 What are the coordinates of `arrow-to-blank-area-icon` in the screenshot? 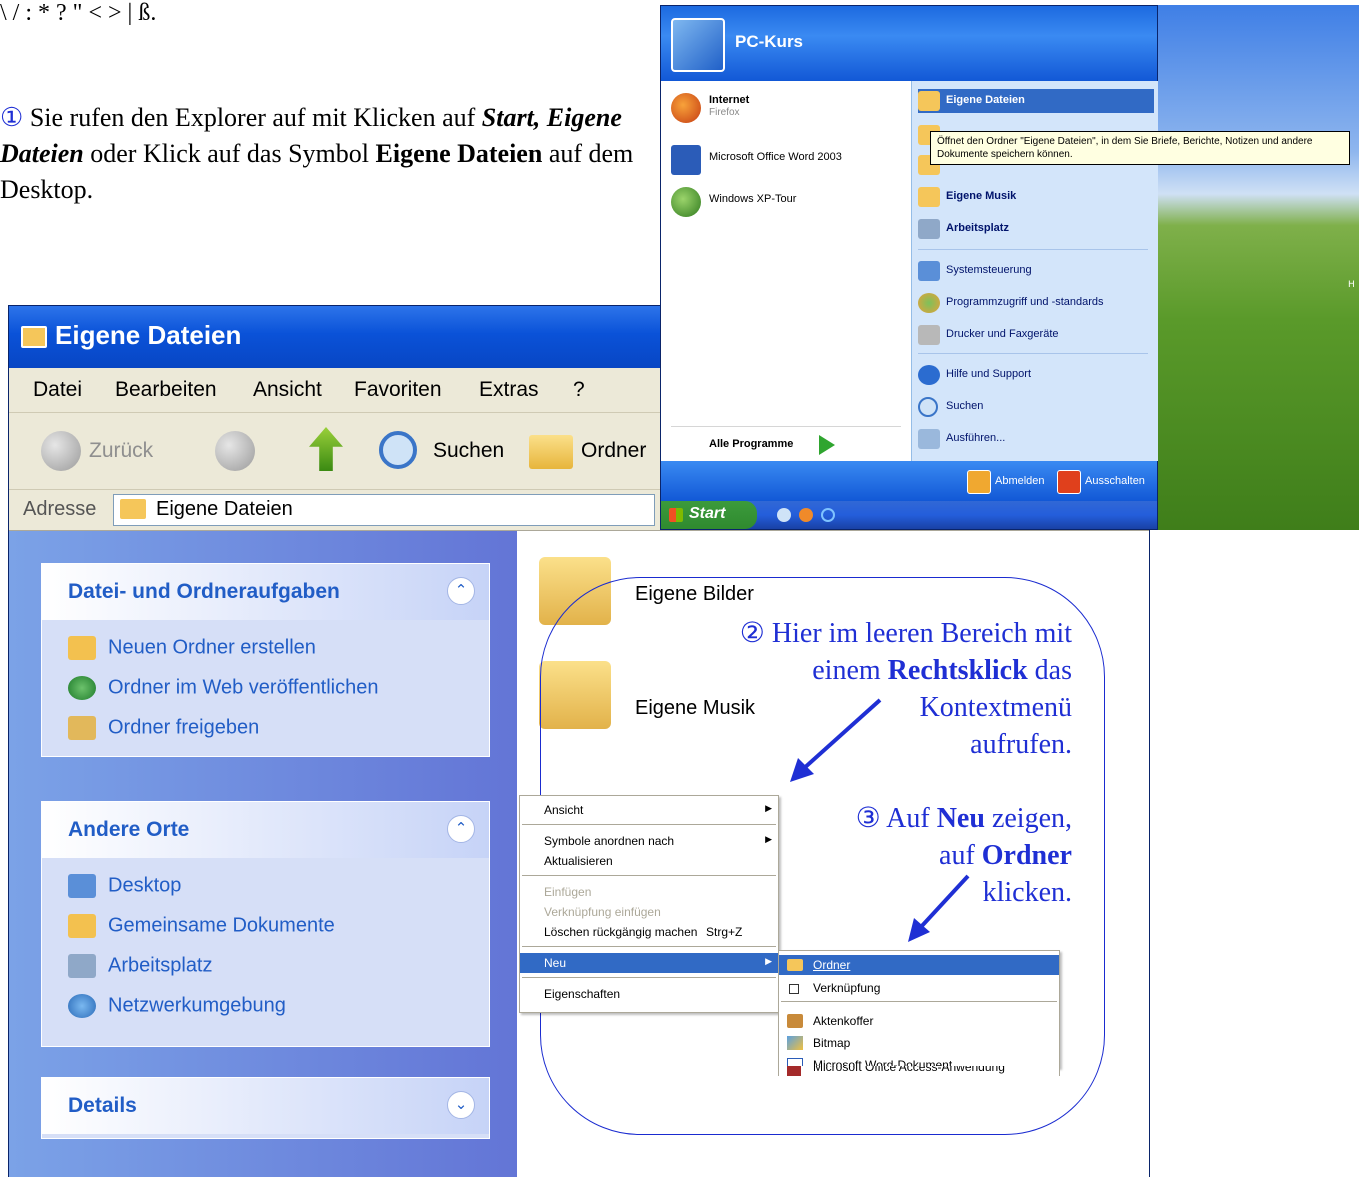 It's located at (836, 740).